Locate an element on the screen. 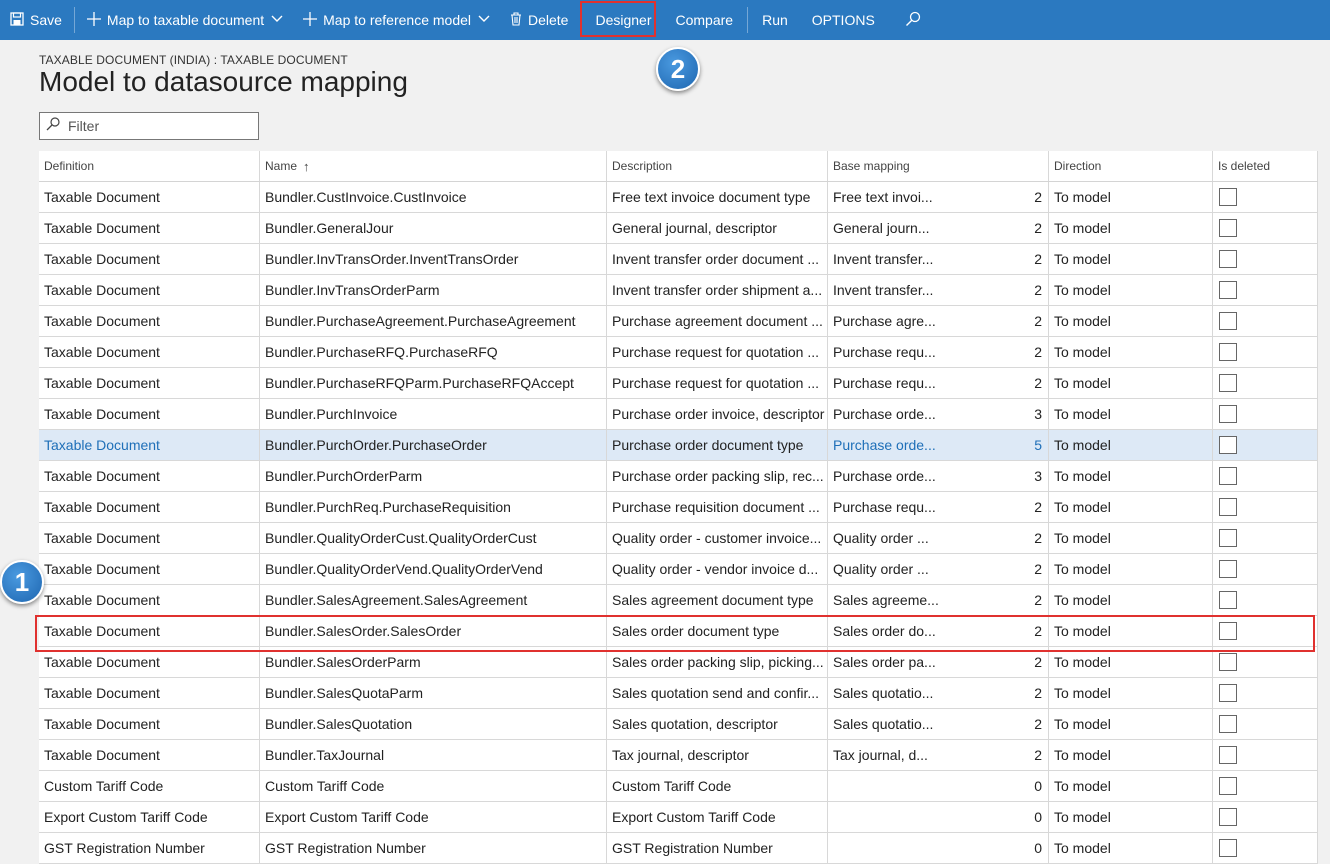 The image size is (1330, 864). column-header-is-deleted: Is deleted is located at coordinates (1265, 166).